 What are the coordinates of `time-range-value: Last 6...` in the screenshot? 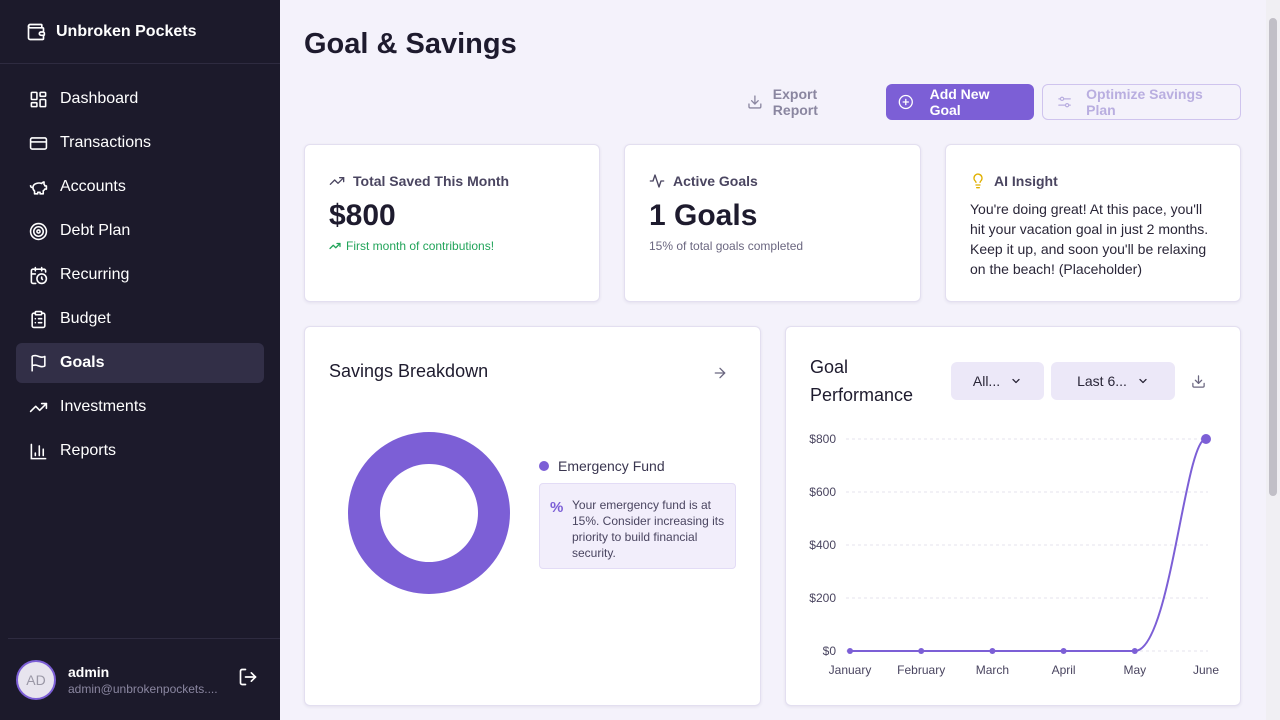 It's located at (1102, 381).